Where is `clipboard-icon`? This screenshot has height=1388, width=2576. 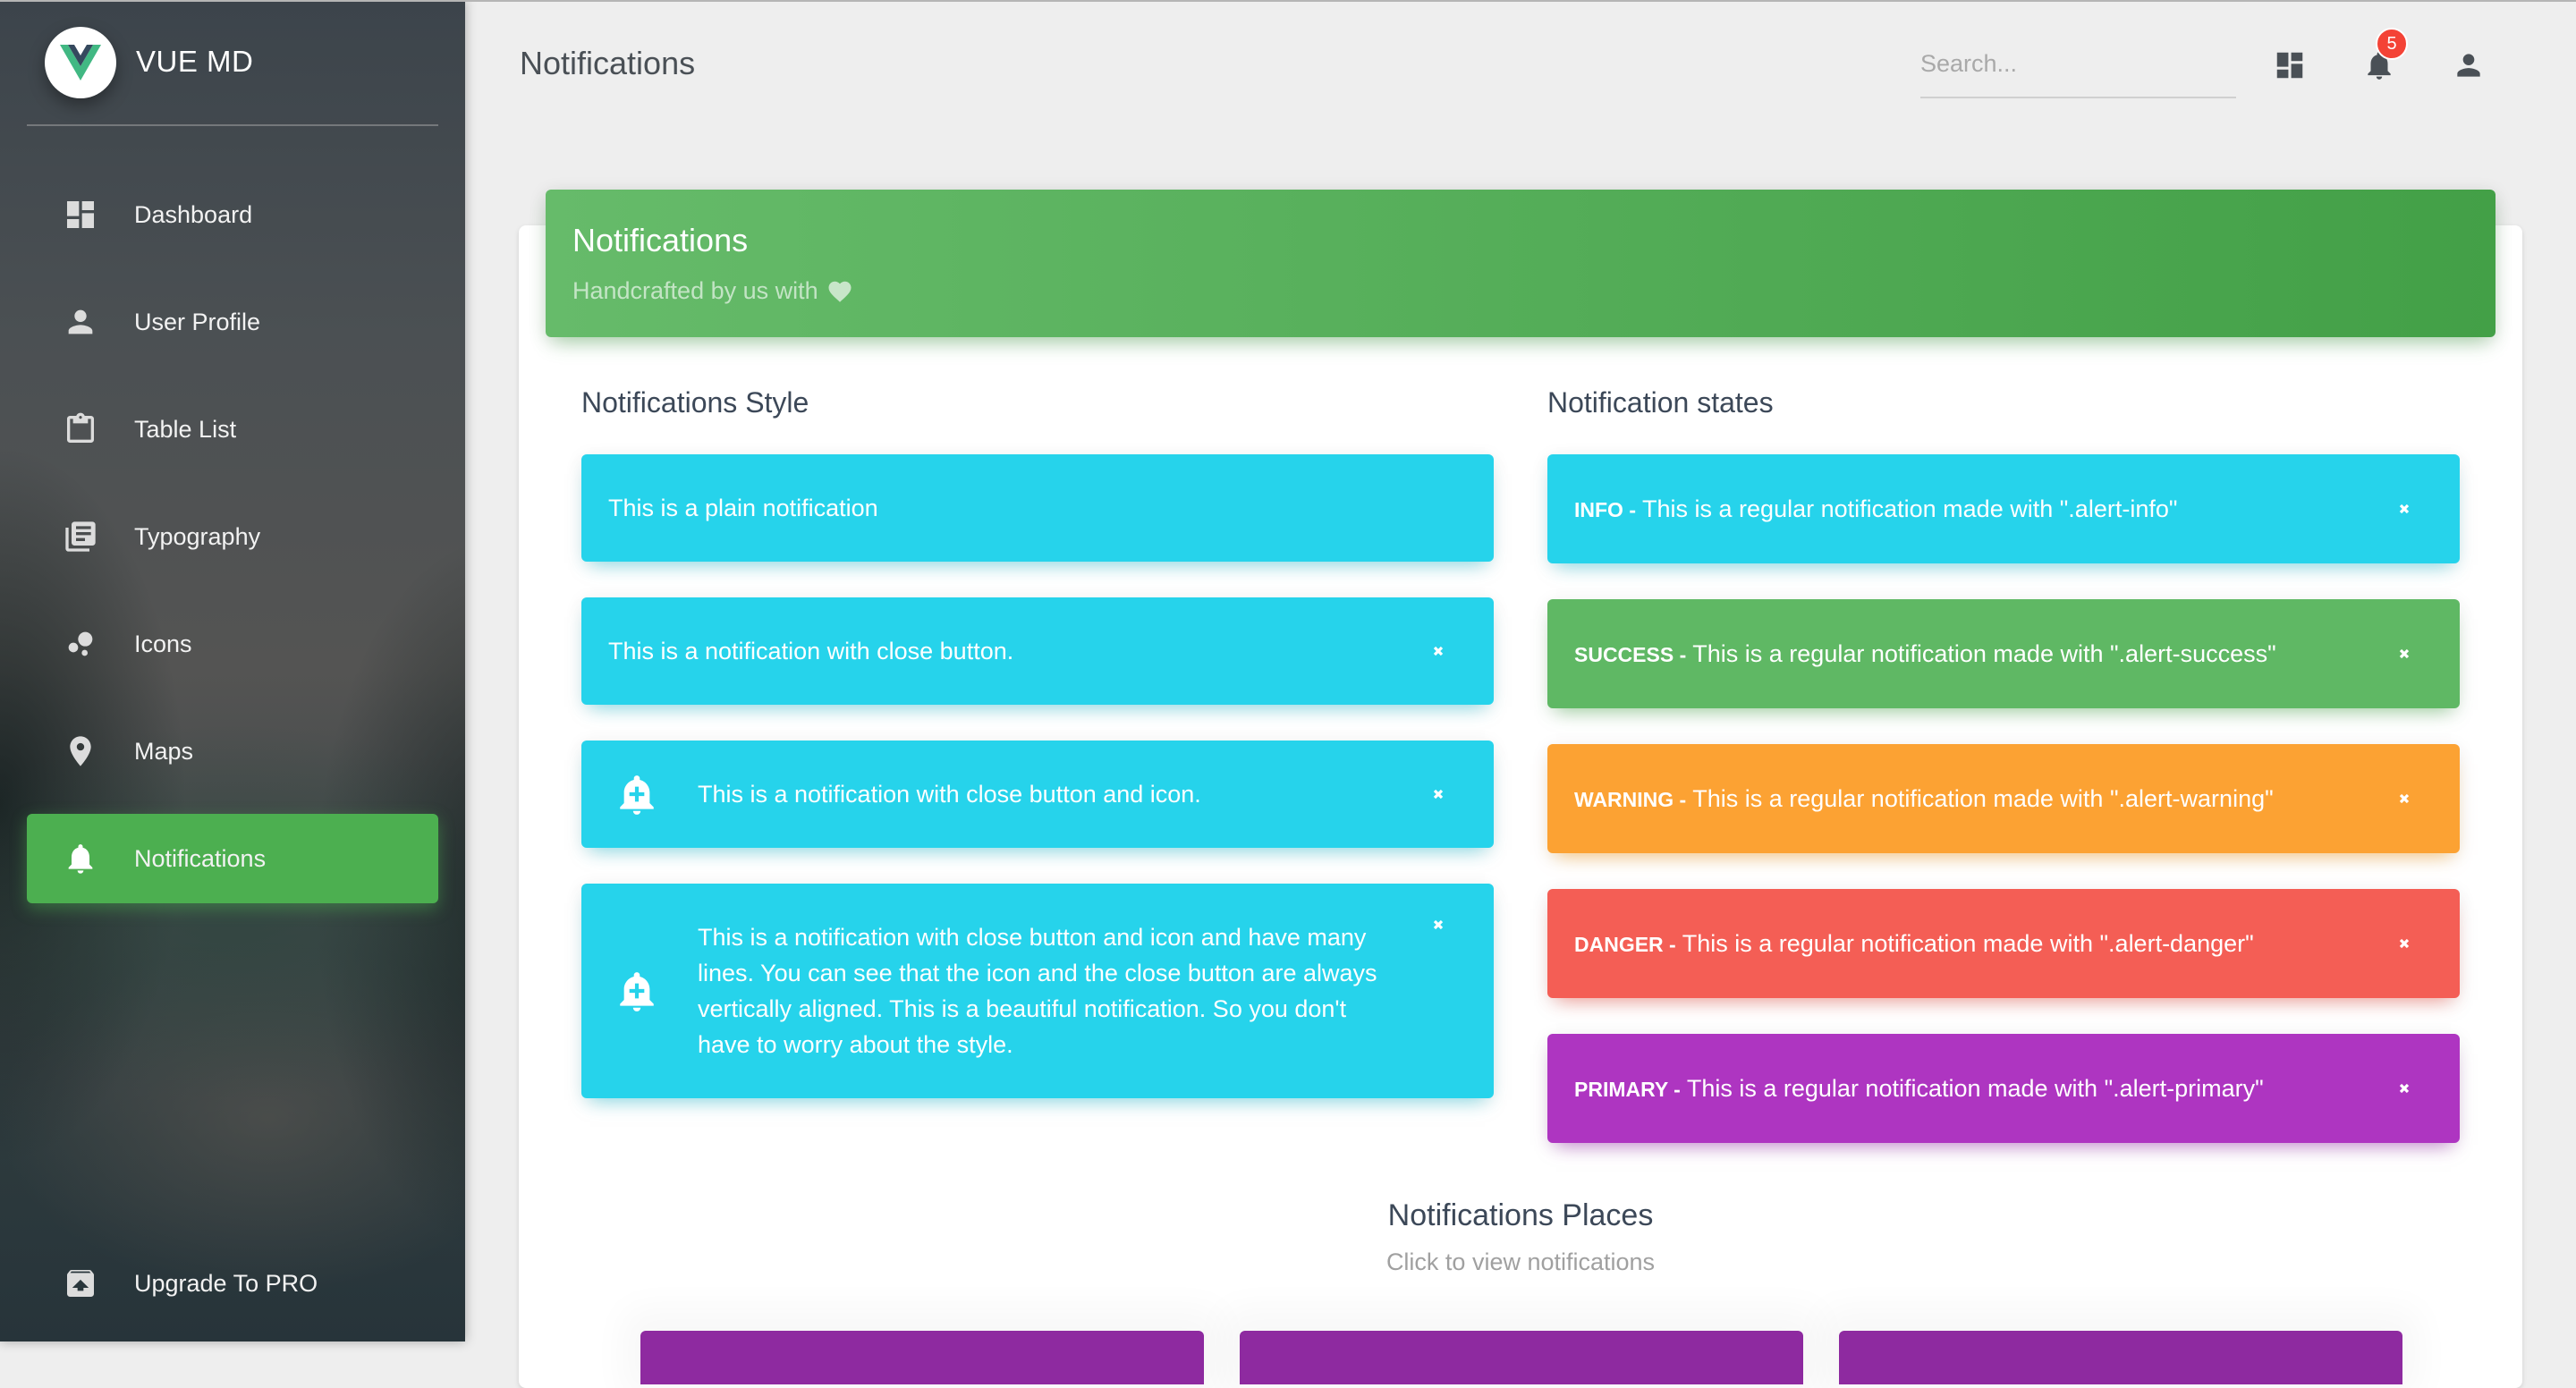
clipboard-icon is located at coordinates (80, 429).